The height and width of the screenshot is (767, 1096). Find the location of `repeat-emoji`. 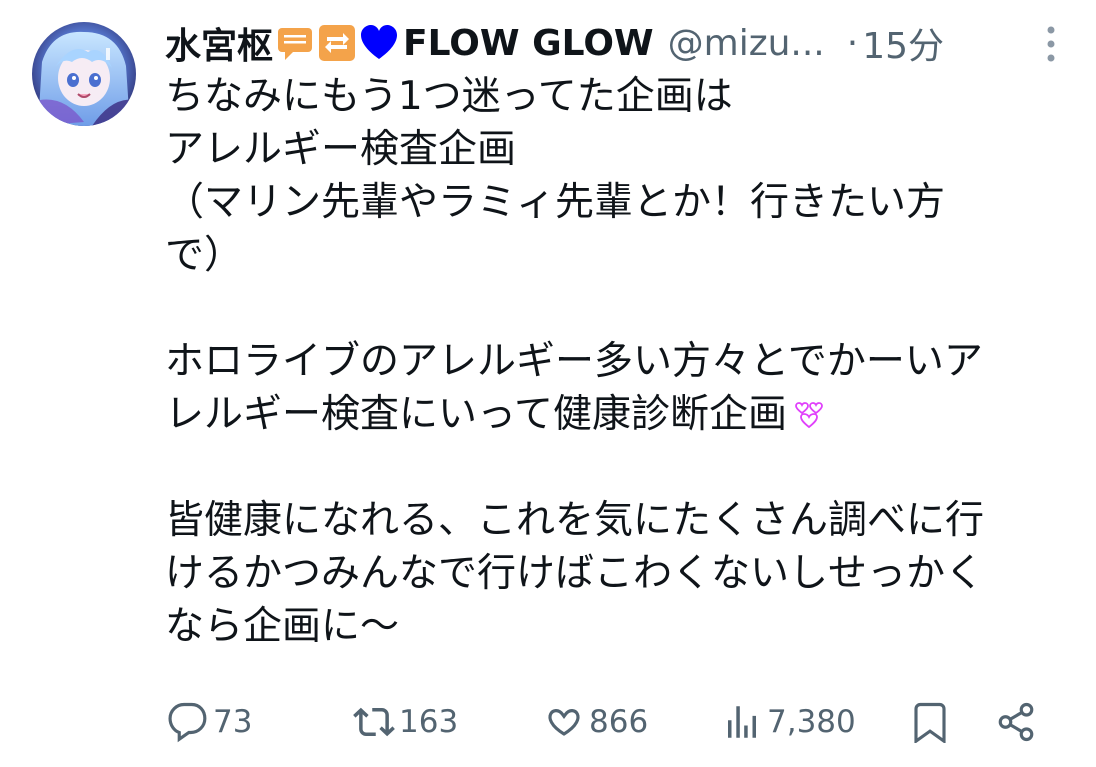

repeat-emoji is located at coordinates (337, 43).